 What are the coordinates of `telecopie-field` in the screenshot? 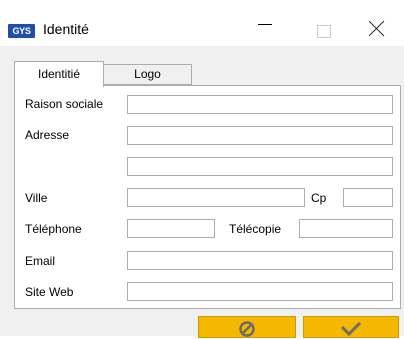 It's located at (346, 228).